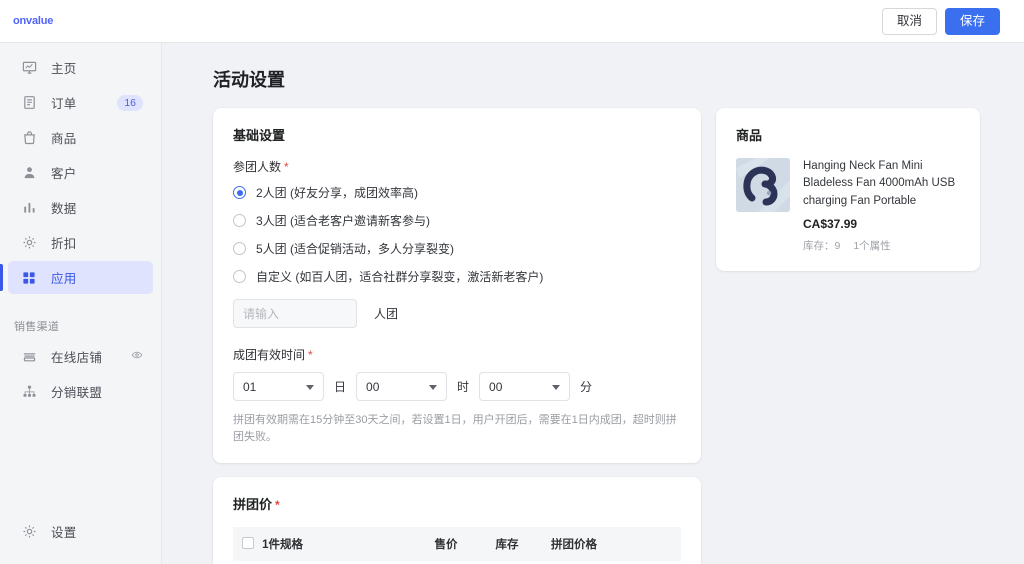  Describe the element at coordinates (80, 242) in the screenshot. I see `sidebar-item-discounts: 折扣` at that location.